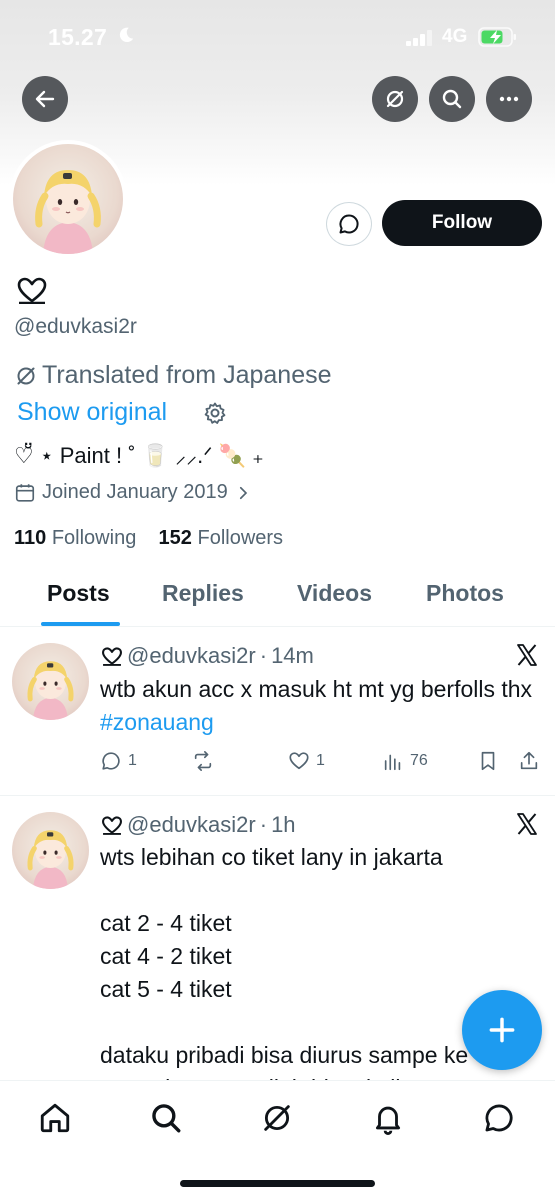 The width and height of the screenshot is (555, 1200). Describe the element at coordinates (139, 455) in the screenshot. I see `profile-bio: ♡̆̈ ⋆ Paint ! ˚ 🥛 ⸝⸝.ᐟ 🍡 ₊` at that location.